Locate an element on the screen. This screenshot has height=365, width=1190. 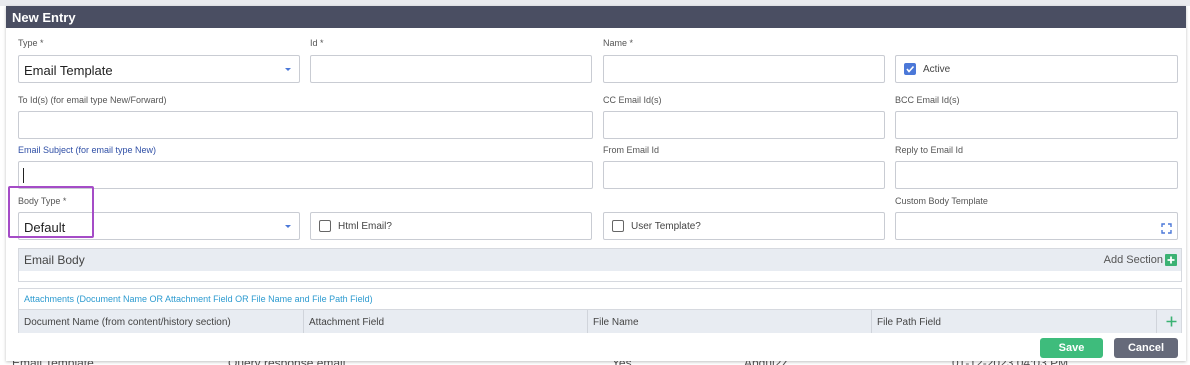
column-header-label: File Name is located at coordinates (616, 322).